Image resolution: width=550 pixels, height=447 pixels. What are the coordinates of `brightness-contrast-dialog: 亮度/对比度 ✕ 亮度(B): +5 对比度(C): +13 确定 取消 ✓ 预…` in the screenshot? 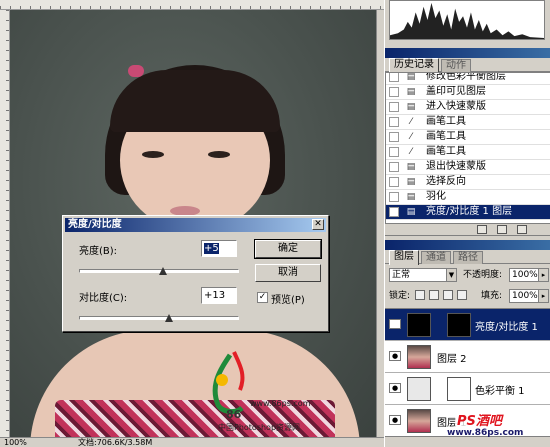 It's located at (195, 273).